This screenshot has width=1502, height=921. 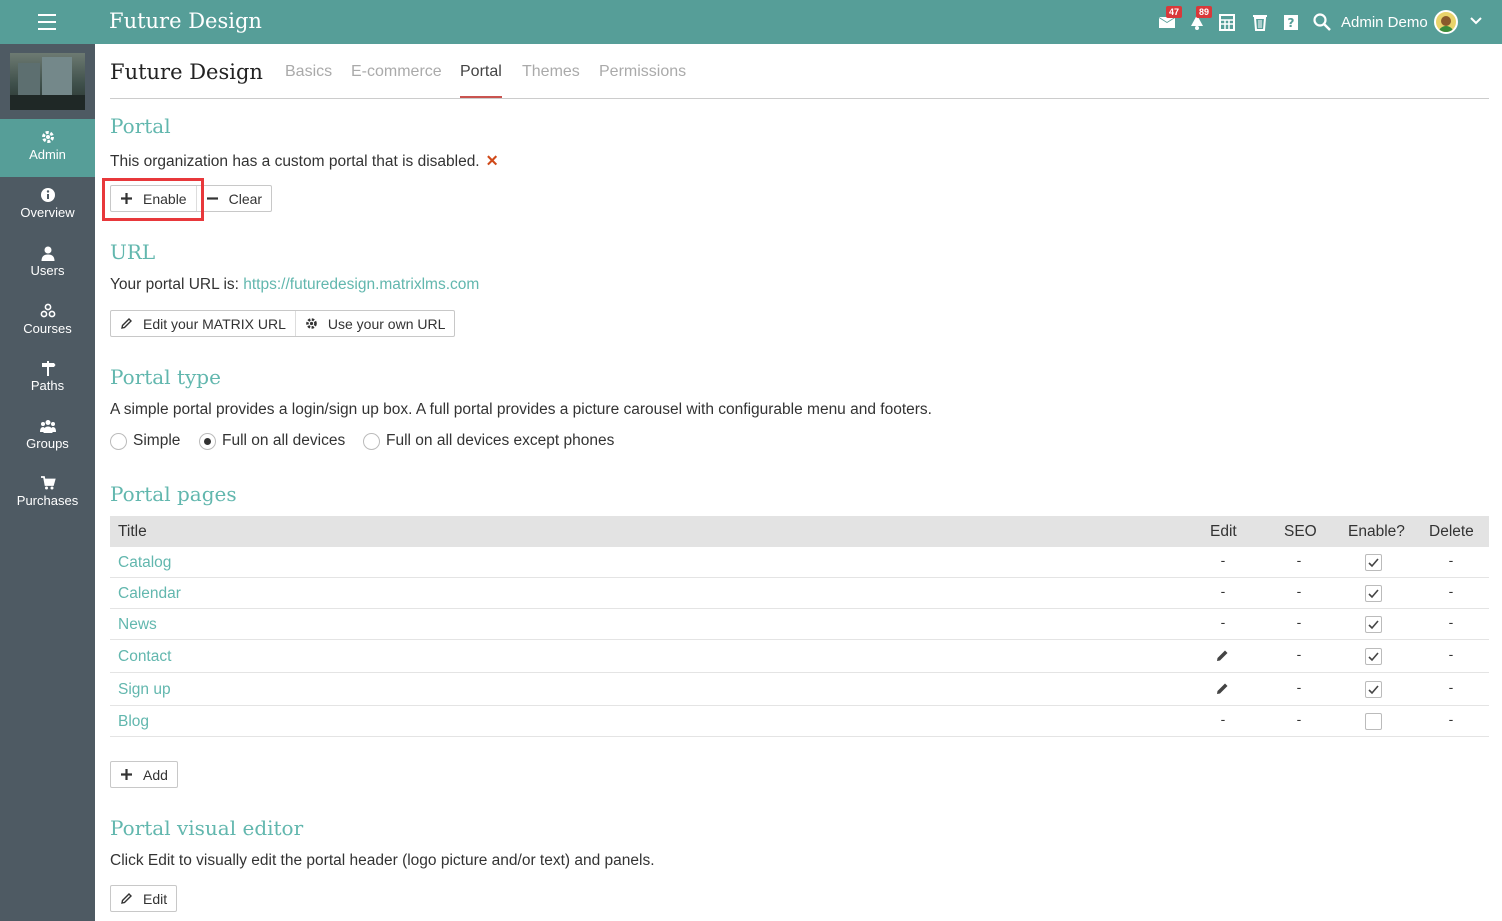 What do you see at coordinates (1476, 21) in the screenshot?
I see `chevron-down-icon` at bounding box center [1476, 21].